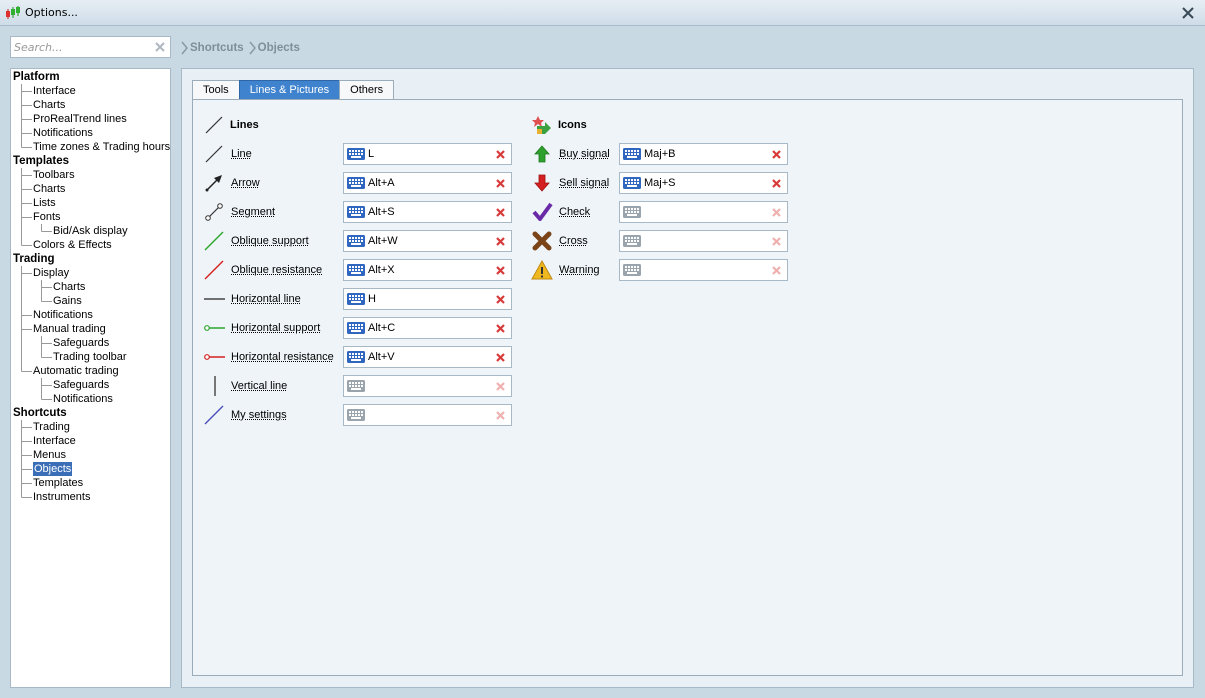 This screenshot has width=1205, height=698. Describe the element at coordinates (61, 497) in the screenshot. I see `tree-item-instruments: Instruments` at that location.